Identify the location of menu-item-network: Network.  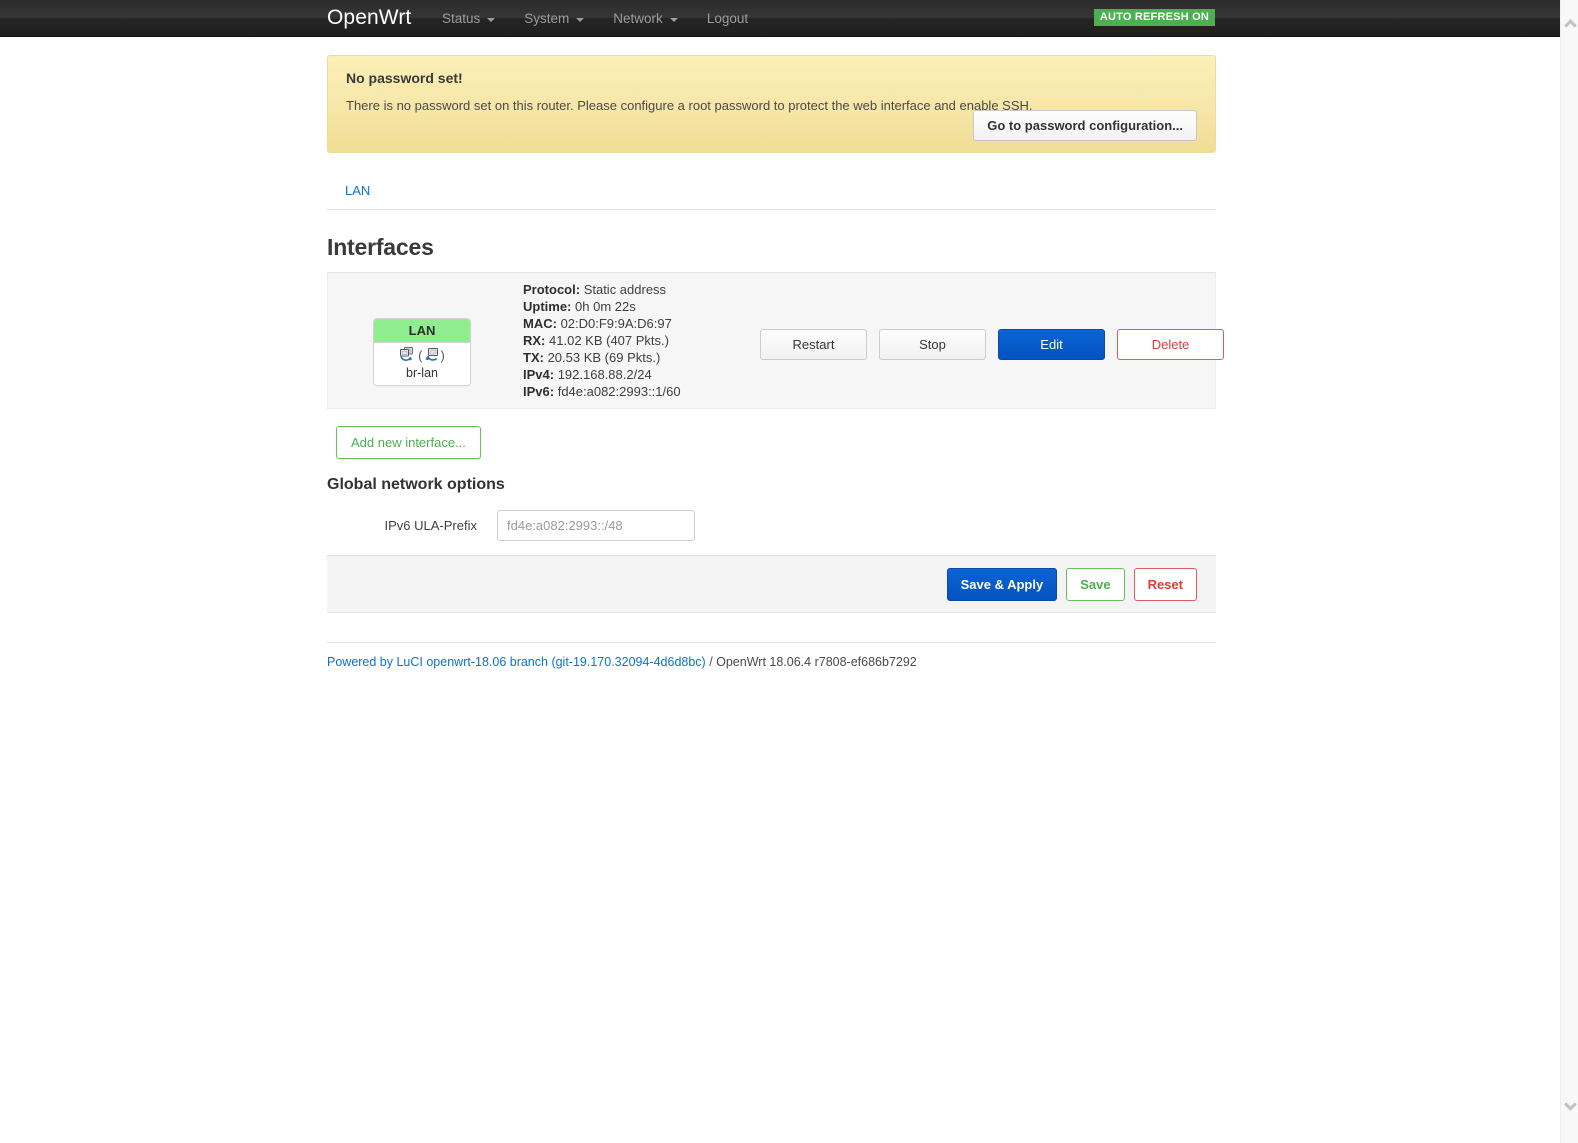
(646, 18).